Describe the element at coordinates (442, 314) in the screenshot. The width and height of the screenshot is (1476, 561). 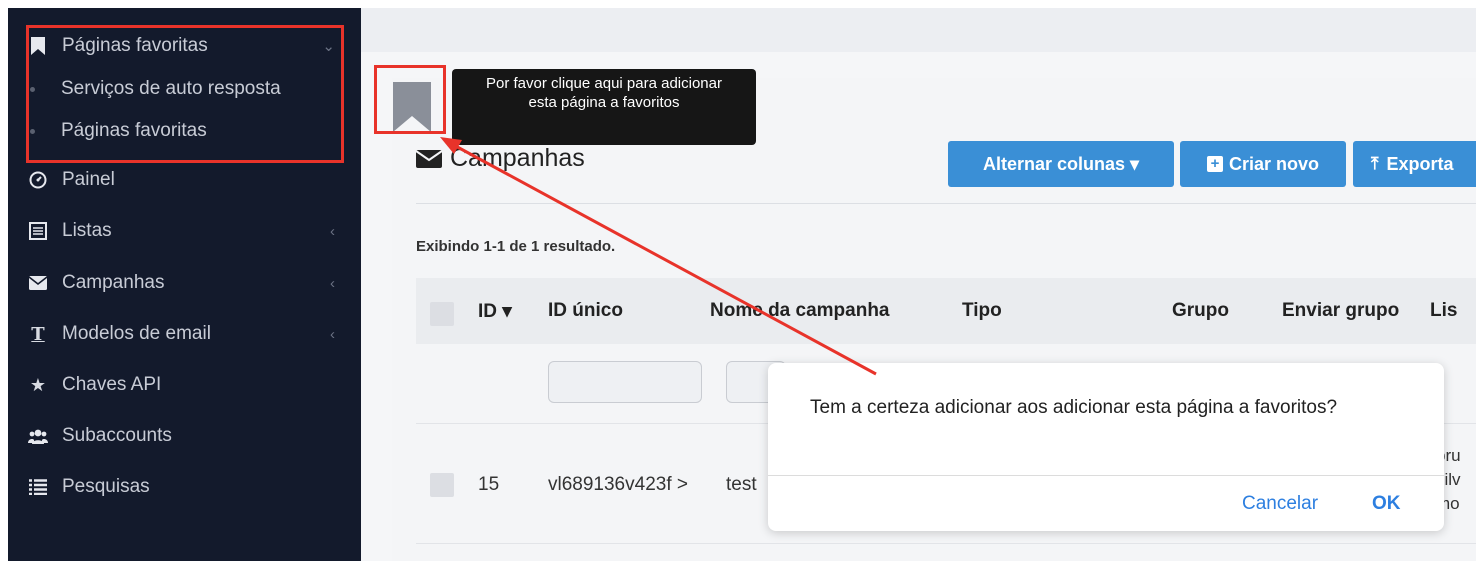
I see `select-all-checkbox` at that location.